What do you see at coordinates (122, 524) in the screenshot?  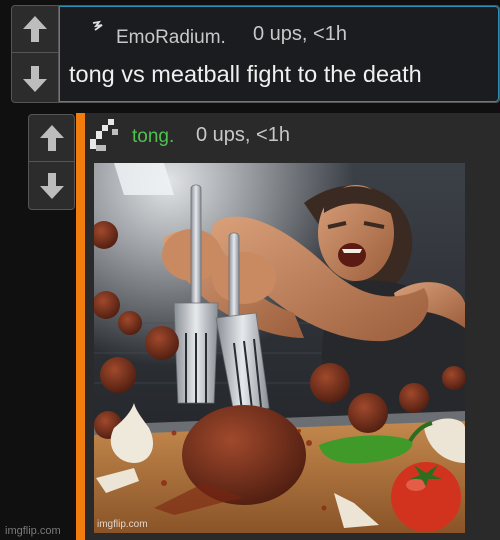 I see `image-watermark: imgflip.com` at bounding box center [122, 524].